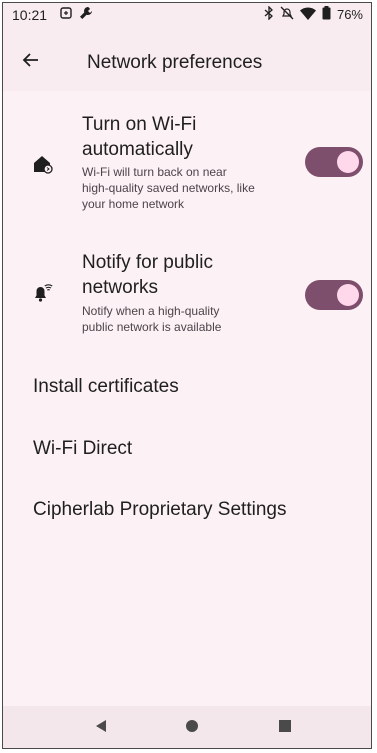 The height and width of the screenshot is (753, 377). Describe the element at coordinates (175, 62) in the screenshot. I see `page-title: Network preferences` at that location.